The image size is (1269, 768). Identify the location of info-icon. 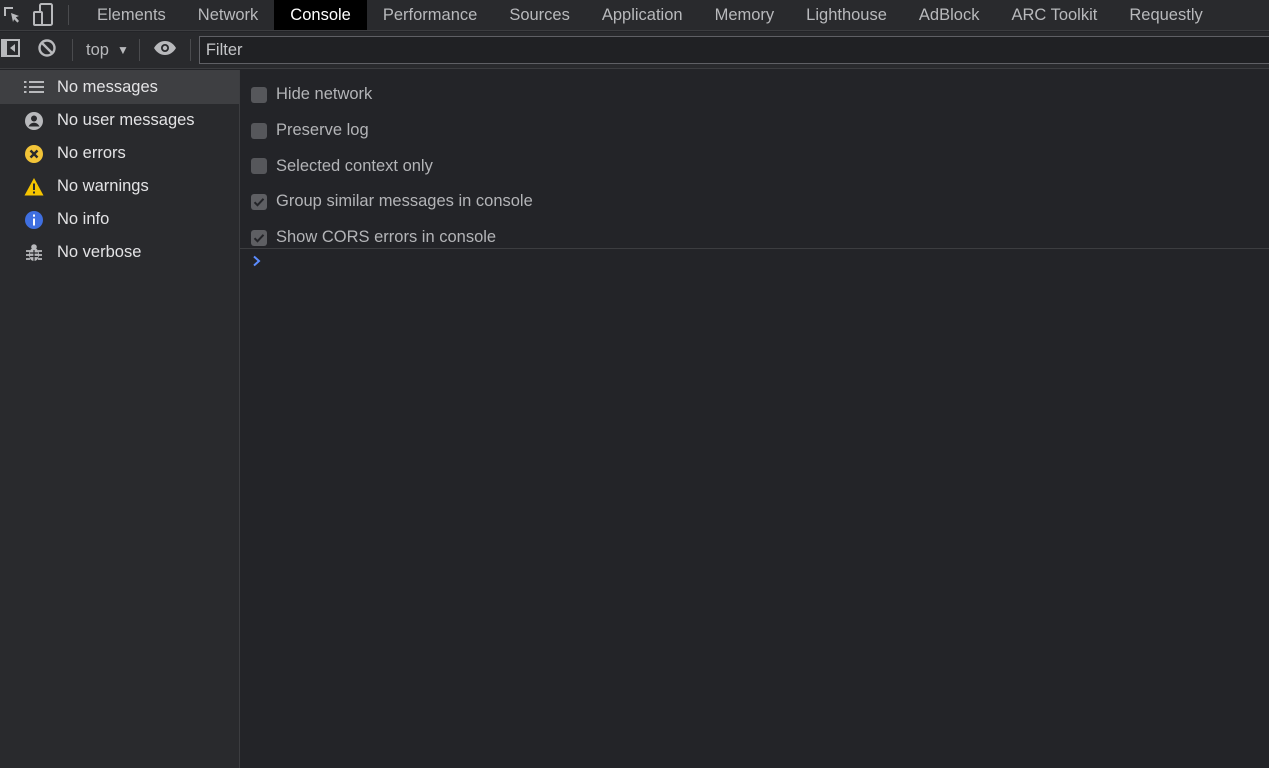
(34, 220).